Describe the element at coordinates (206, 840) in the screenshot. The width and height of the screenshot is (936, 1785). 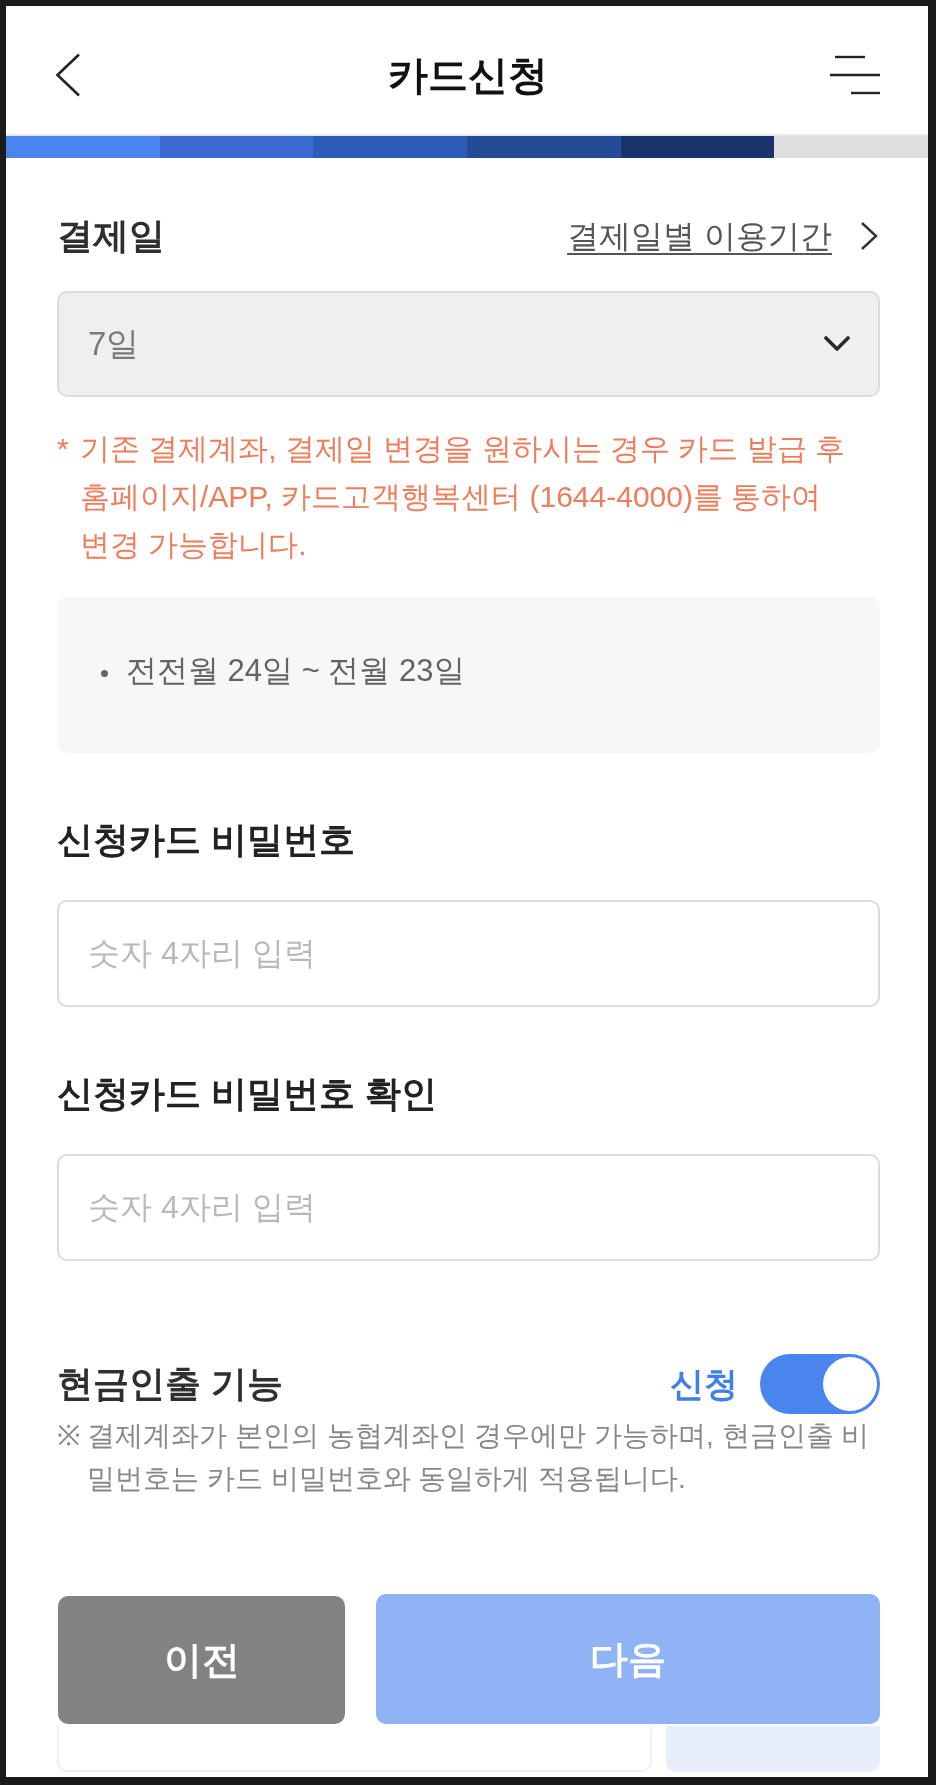
I see `field-label: 신청카드 비밀번호` at that location.